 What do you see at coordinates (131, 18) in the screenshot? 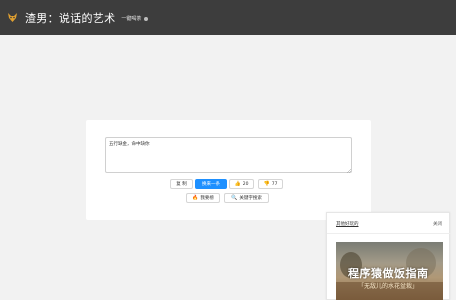
I see `header-subtitle-link: 一键喝茶` at bounding box center [131, 18].